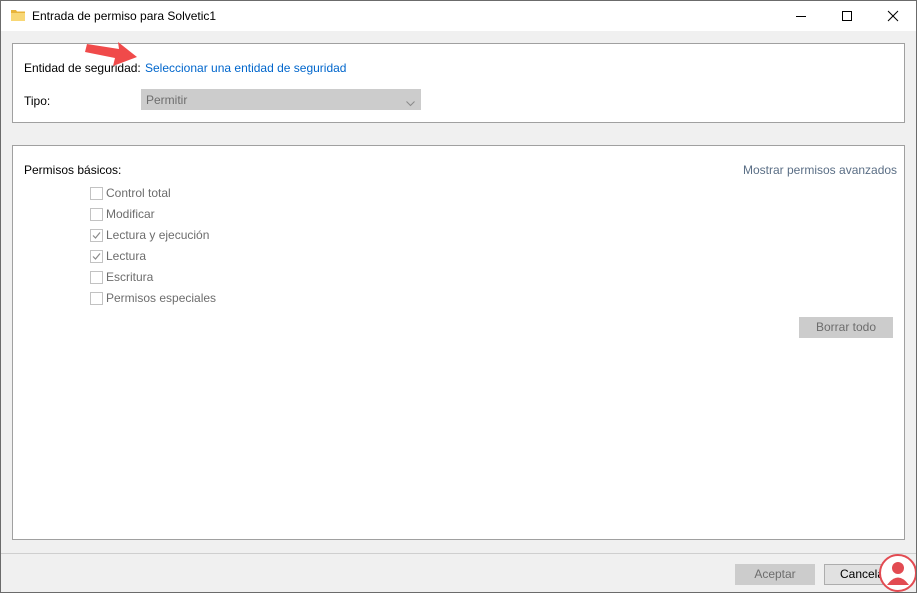 Image resolution: width=917 pixels, height=593 pixels. I want to click on permission-write: Escritura, so click(190, 278).